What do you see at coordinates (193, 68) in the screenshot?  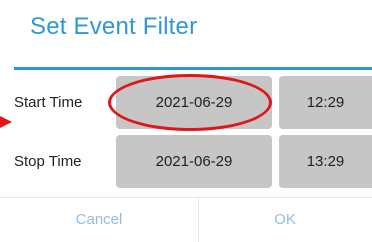 I see `title-divider` at bounding box center [193, 68].